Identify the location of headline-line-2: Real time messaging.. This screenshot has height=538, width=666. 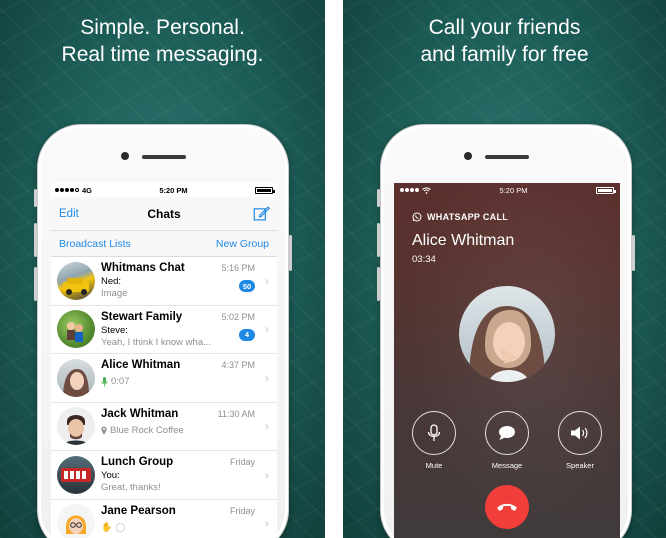
(162, 54).